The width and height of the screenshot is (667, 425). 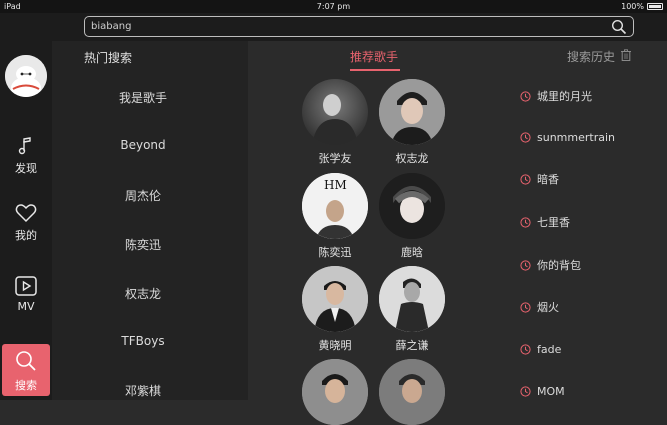 What do you see at coordinates (24, 146) in the screenshot?
I see `music-note-icon` at bounding box center [24, 146].